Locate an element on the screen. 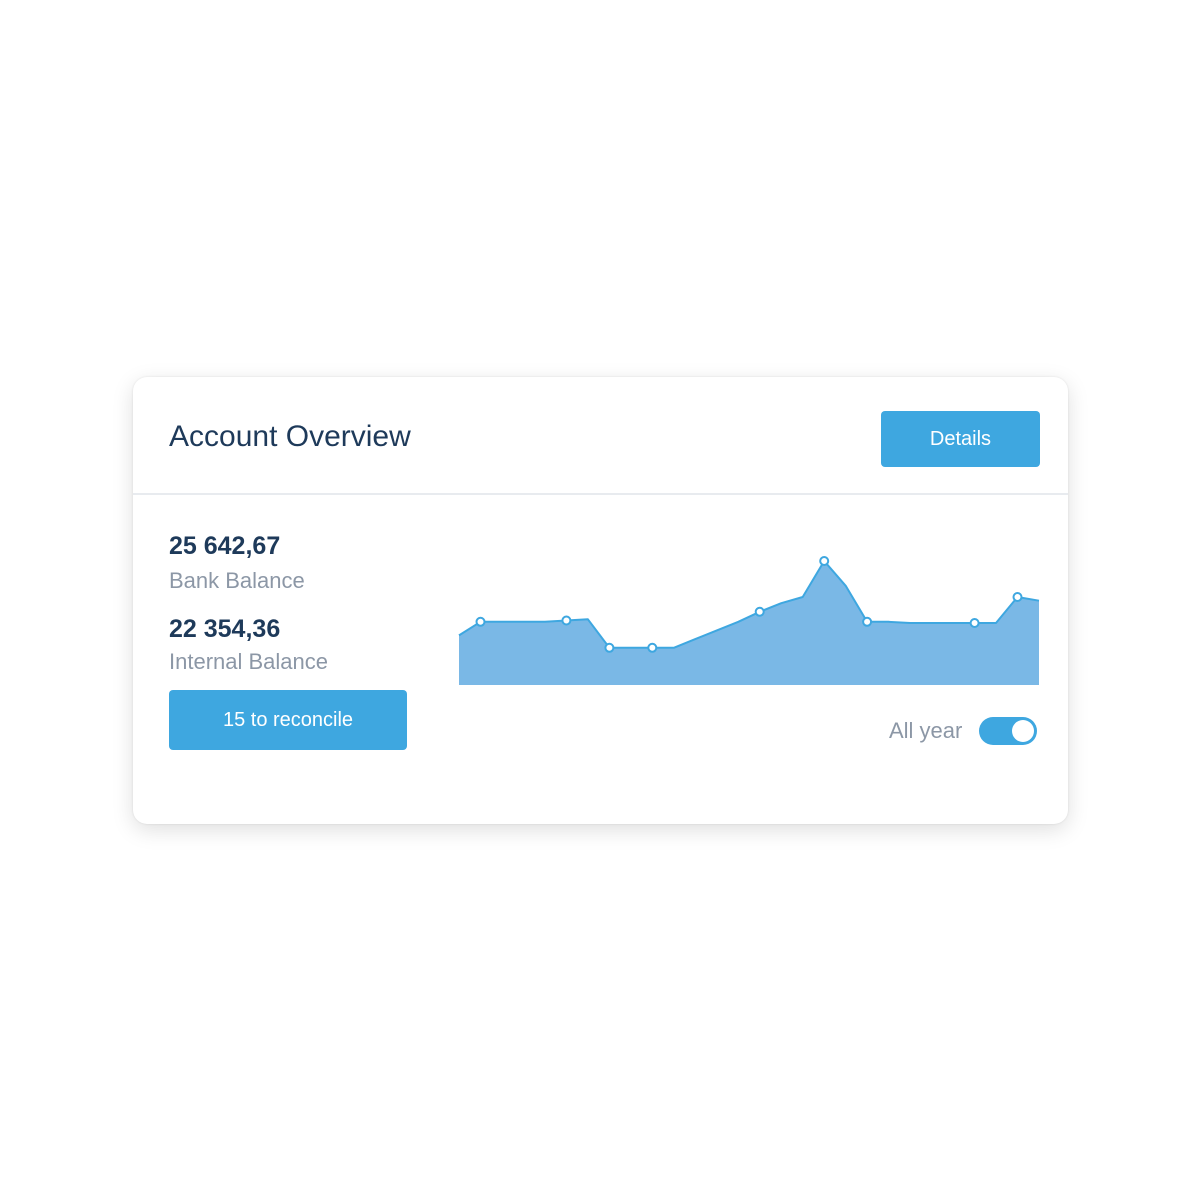 The height and width of the screenshot is (1200, 1200). reconcile-button: 15 to reconcile is located at coordinates (288, 720).